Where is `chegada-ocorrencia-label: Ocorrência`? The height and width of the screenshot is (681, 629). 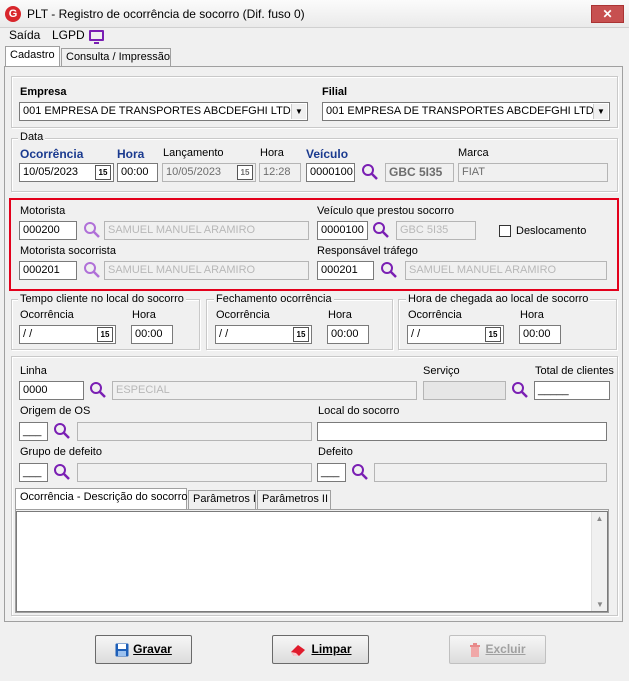 chegada-ocorrencia-label: Ocorrência is located at coordinates (435, 315).